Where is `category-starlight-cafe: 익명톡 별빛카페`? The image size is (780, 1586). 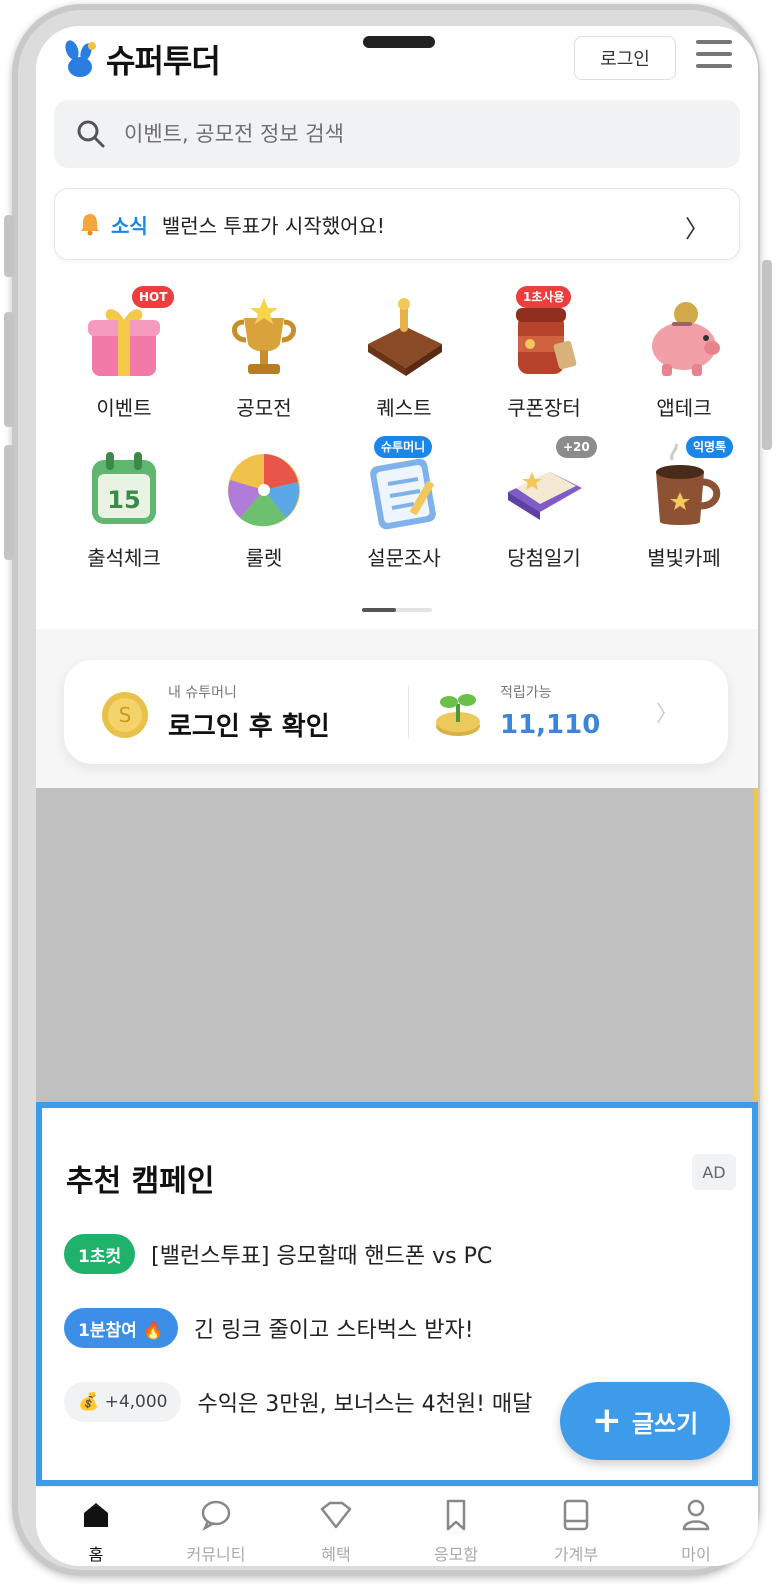 category-starlight-cafe: 익명톡 별빛카페 is located at coordinates (684, 503).